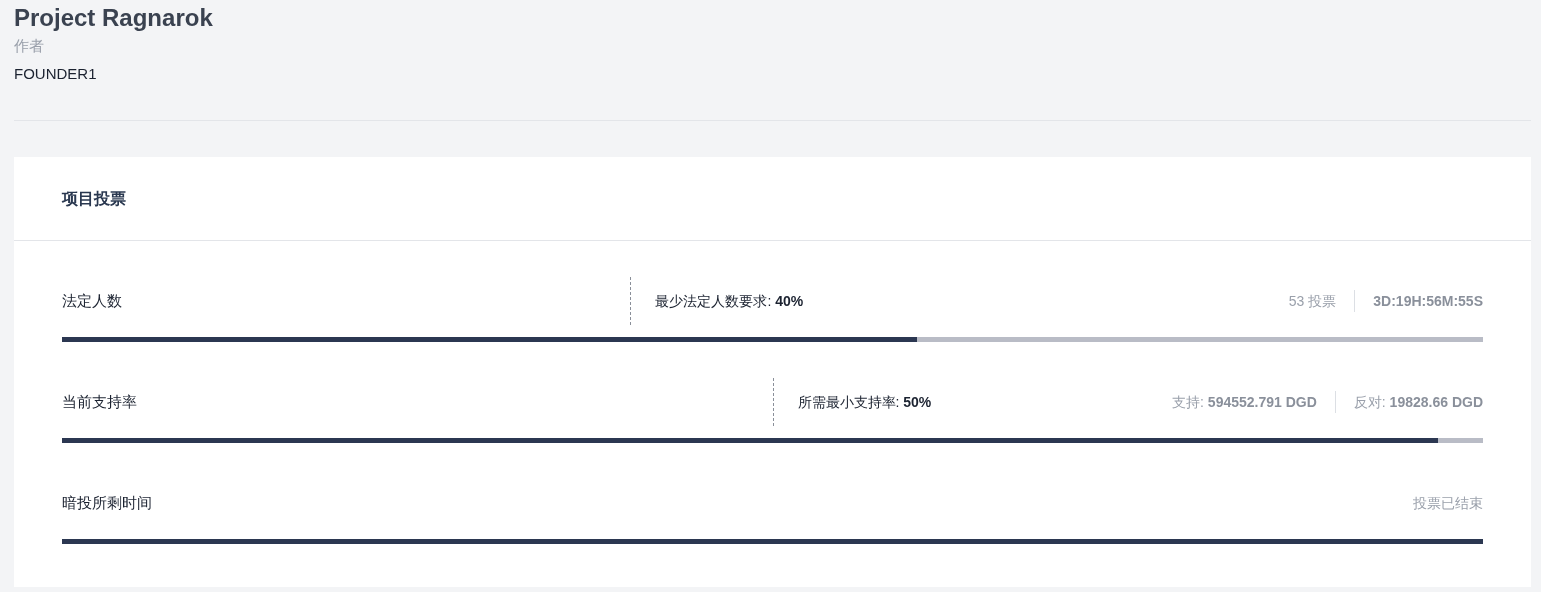 This screenshot has height=592, width=1541. Describe the element at coordinates (1312, 301) in the screenshot. I see `stat-text: 53 投票` at that location.